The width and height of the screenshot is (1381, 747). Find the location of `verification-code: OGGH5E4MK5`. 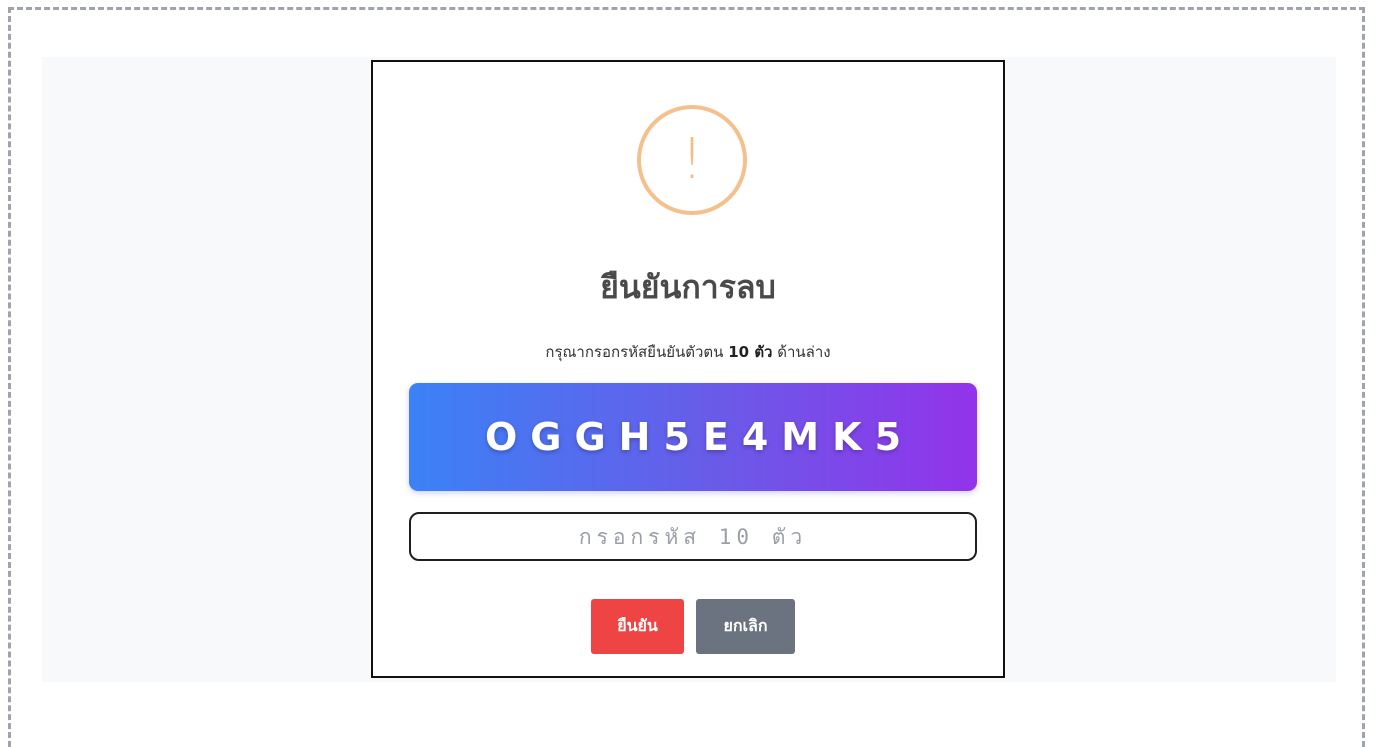

verification-code: OGGH5E4MK5 is located at coordinates (699, 437).